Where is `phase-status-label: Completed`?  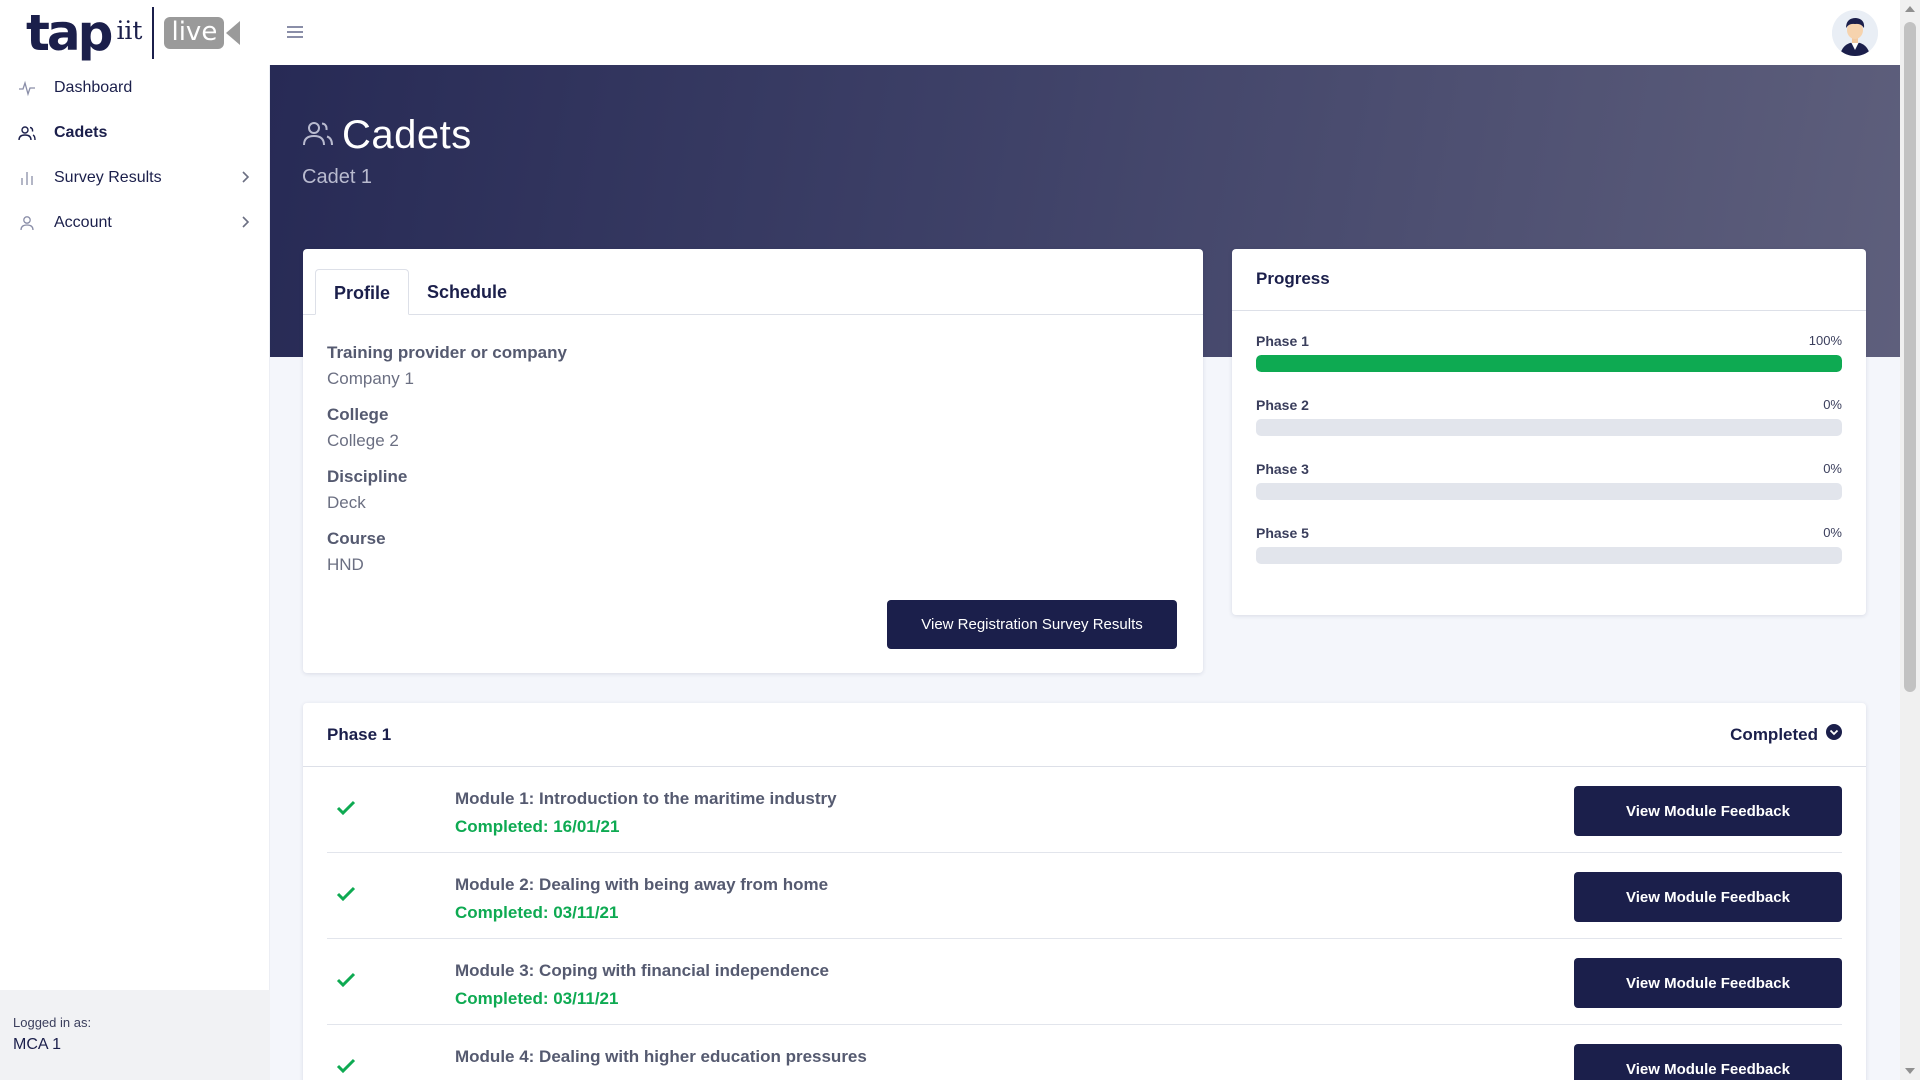 phase-status-label: Completed is located at coordinates (1774, 734).